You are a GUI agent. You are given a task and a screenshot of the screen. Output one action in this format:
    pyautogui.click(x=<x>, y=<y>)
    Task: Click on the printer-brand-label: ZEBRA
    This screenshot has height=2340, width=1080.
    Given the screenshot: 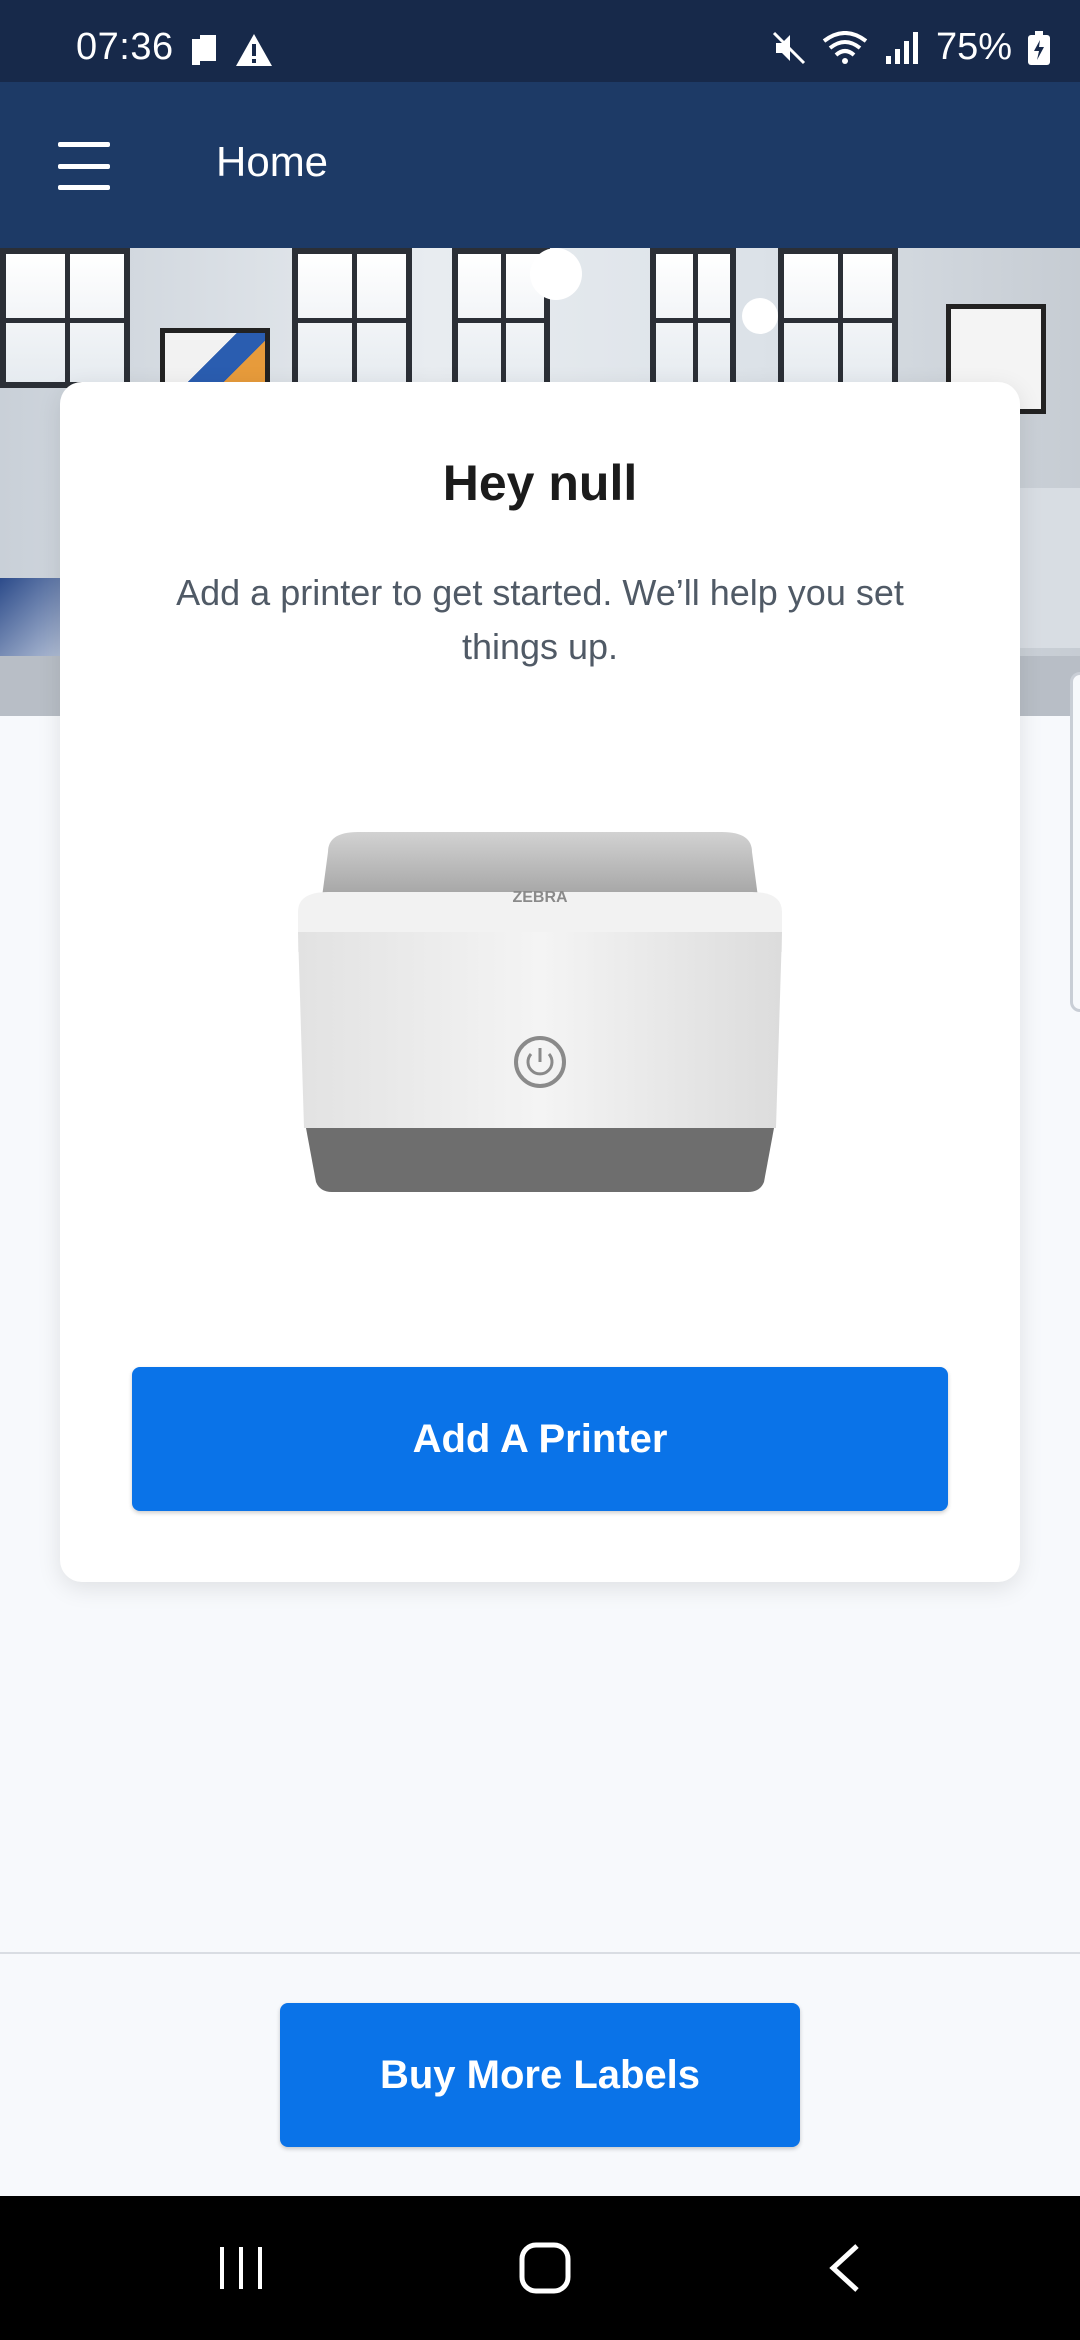 What is the action you would take?
    pyautogui.click(x=540, y=897)
    